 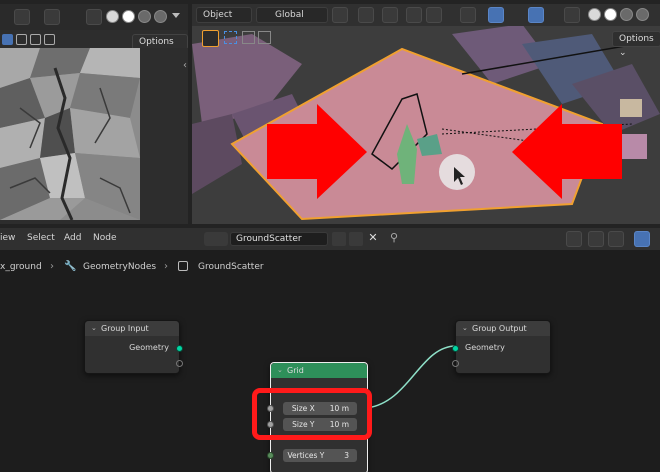 I want to click on texture-viewport: Options ⌄, so click(x=94, y=114).